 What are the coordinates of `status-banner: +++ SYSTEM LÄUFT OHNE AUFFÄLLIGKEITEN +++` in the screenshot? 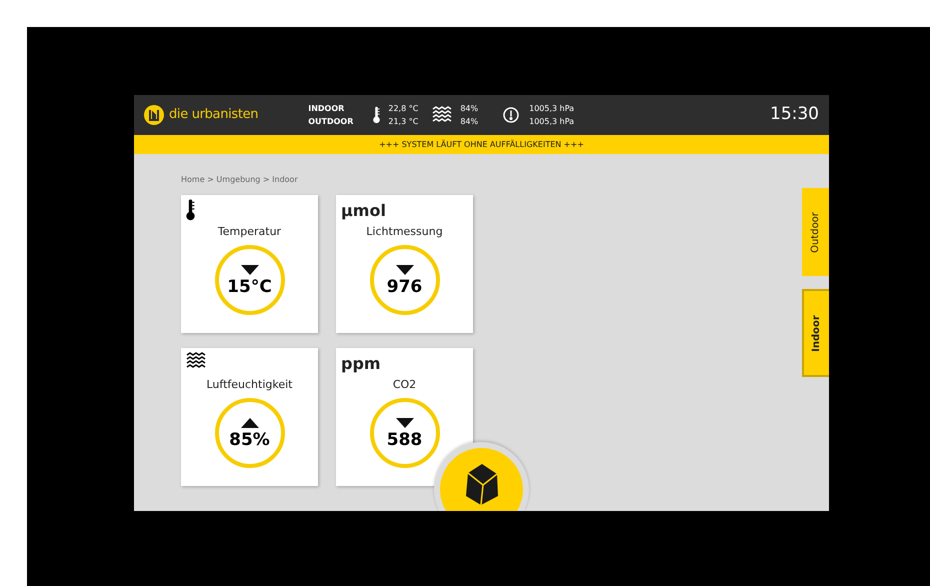 It's located at (481, 144).